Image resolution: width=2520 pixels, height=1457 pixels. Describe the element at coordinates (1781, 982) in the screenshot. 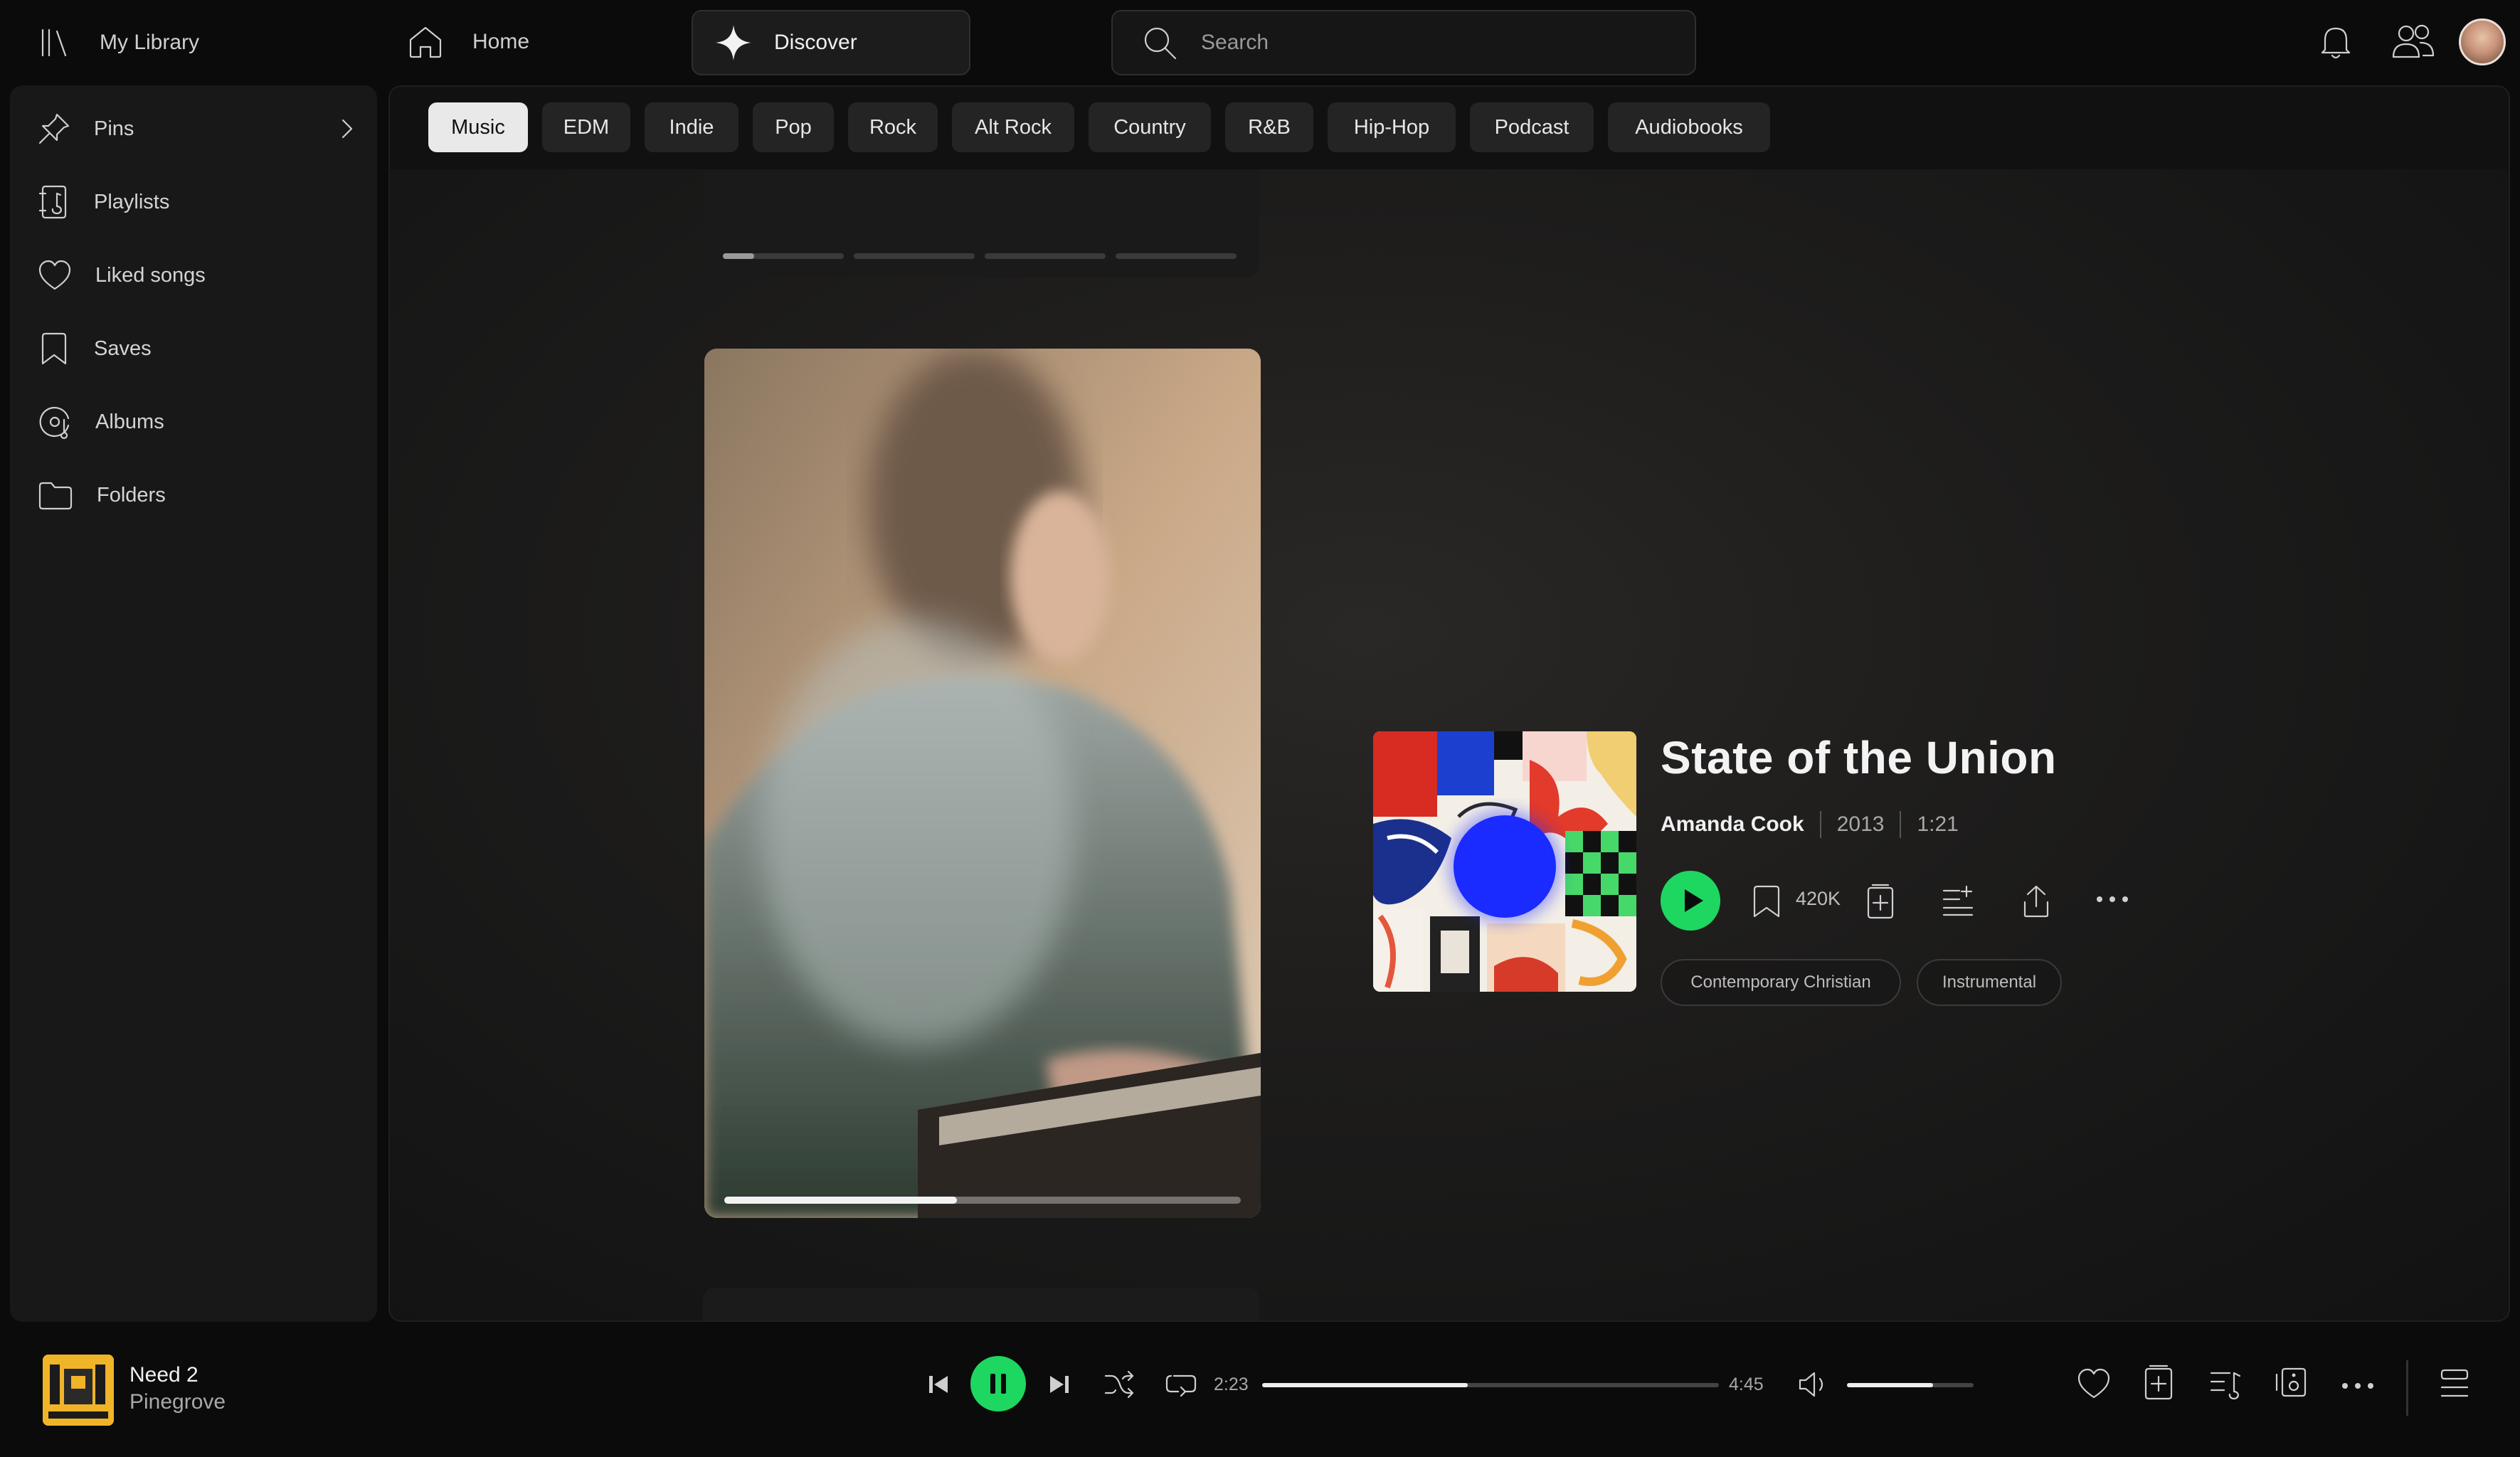

I see `genre-tag: Contemporary Christian` at that location.